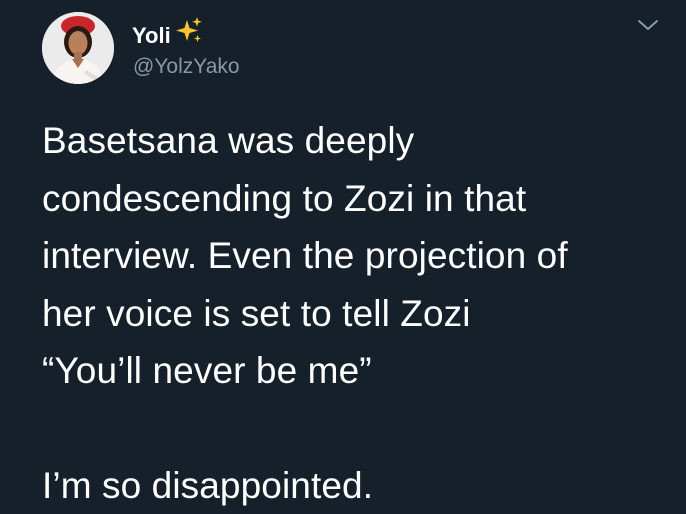 The image size is (686, 514). What do you see at coordinates (186, 67) in the screenshot?
I see `user-handle: @YolzYako` at bounding box center [186, 67].